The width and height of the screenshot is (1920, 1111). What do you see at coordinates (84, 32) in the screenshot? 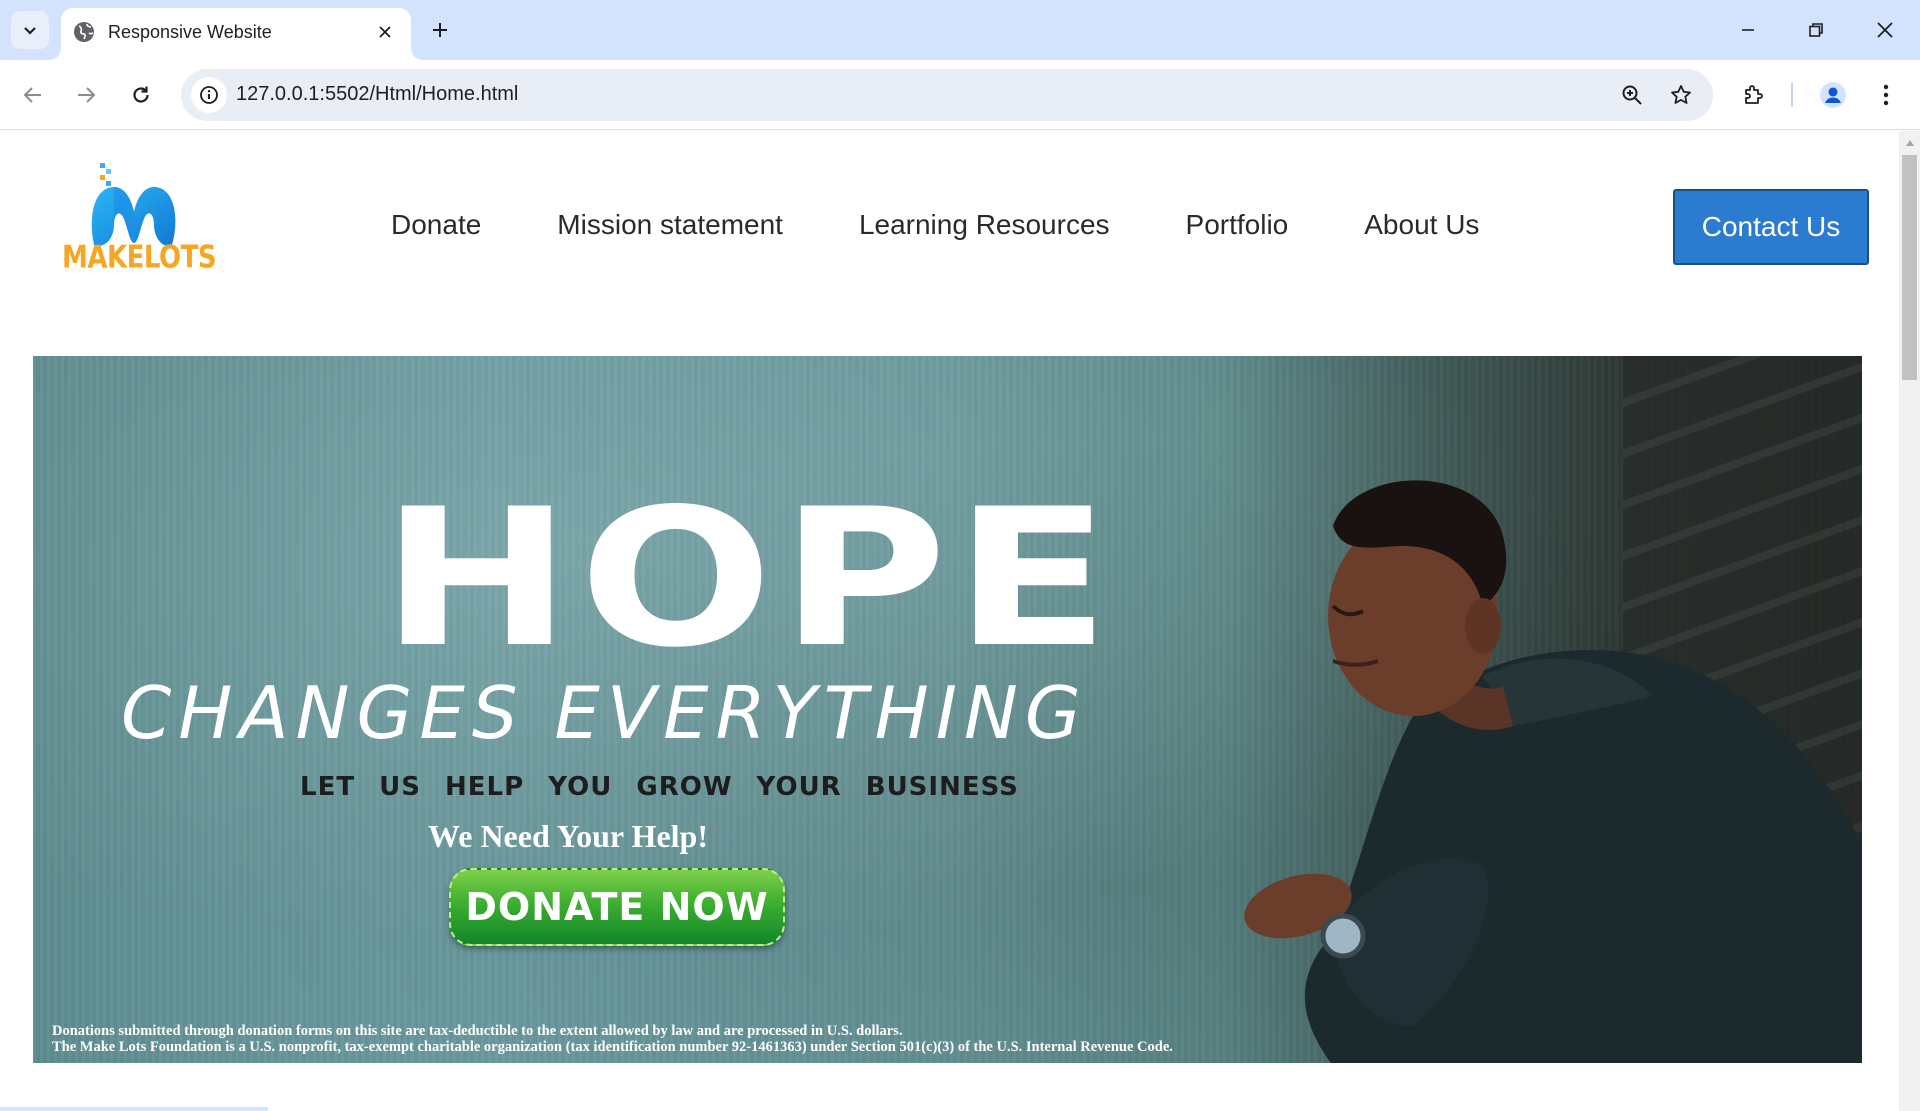
I see `globe-icon` at bounding box center [84, 32].